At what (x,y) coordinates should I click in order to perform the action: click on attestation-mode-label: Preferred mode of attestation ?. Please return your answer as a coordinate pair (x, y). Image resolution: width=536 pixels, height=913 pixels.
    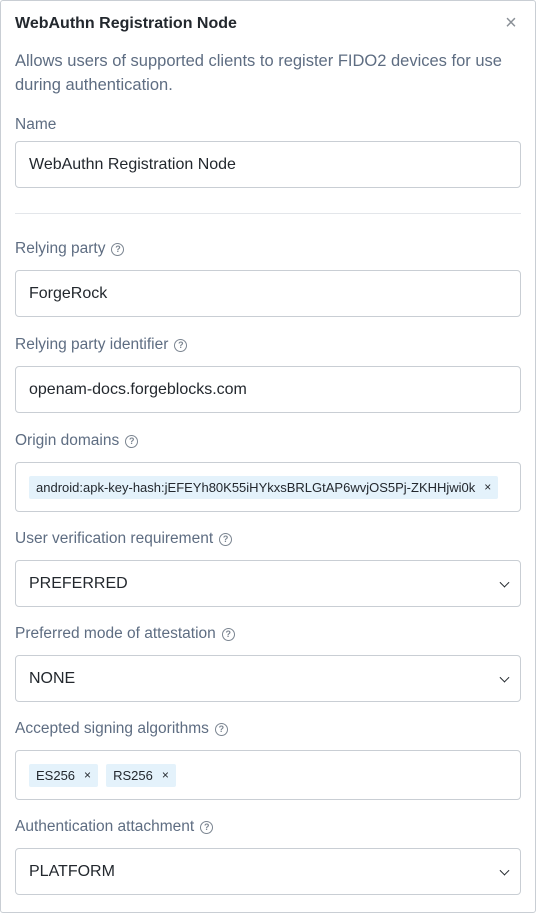
    Looking at the image, I should click on (125, 634).